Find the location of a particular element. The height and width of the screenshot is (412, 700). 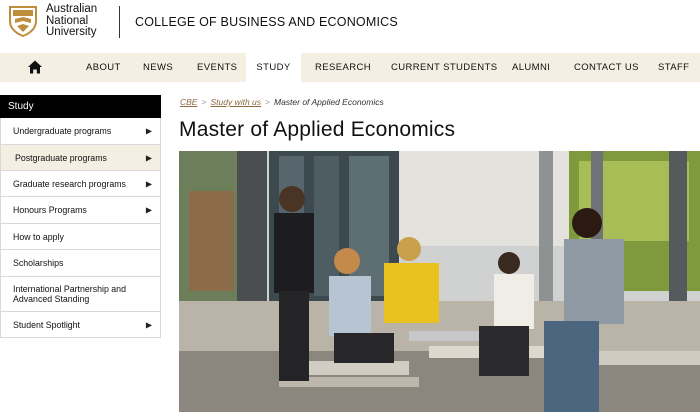

nav-news: NEWS is located at coordinates (158, 67).